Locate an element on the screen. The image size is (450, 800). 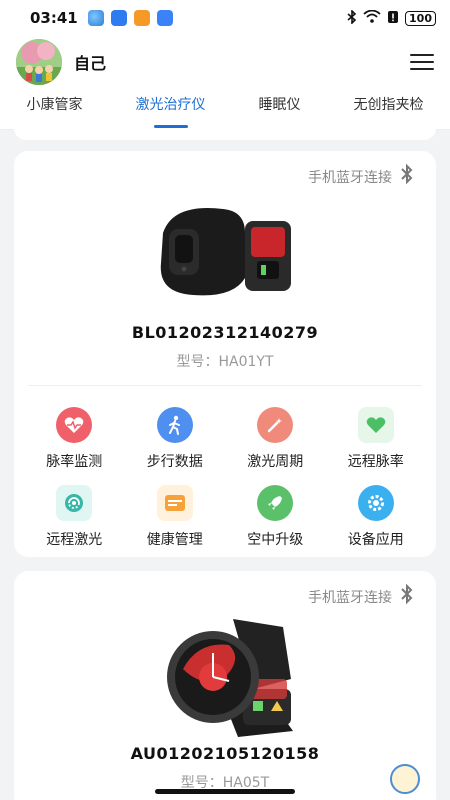
feature-remote-laser: 远程激光 is located at coordinates (74, 517).